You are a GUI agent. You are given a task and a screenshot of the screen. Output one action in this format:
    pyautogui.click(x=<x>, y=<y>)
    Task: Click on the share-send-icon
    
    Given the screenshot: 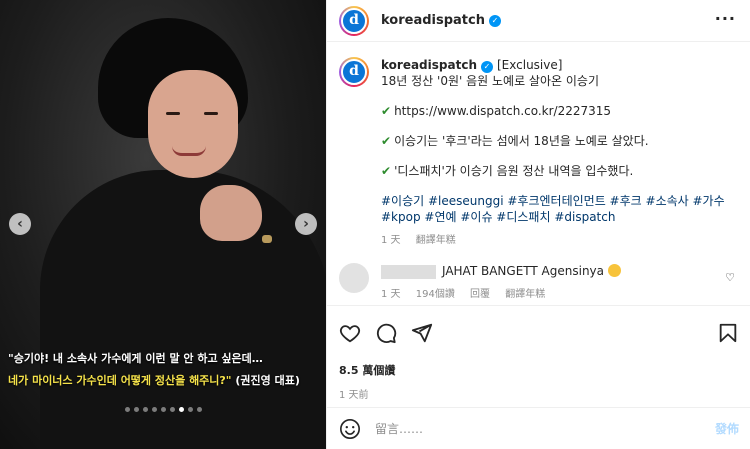 What is the action you would take?
    pyautogui.click(x=422, y=333)
    